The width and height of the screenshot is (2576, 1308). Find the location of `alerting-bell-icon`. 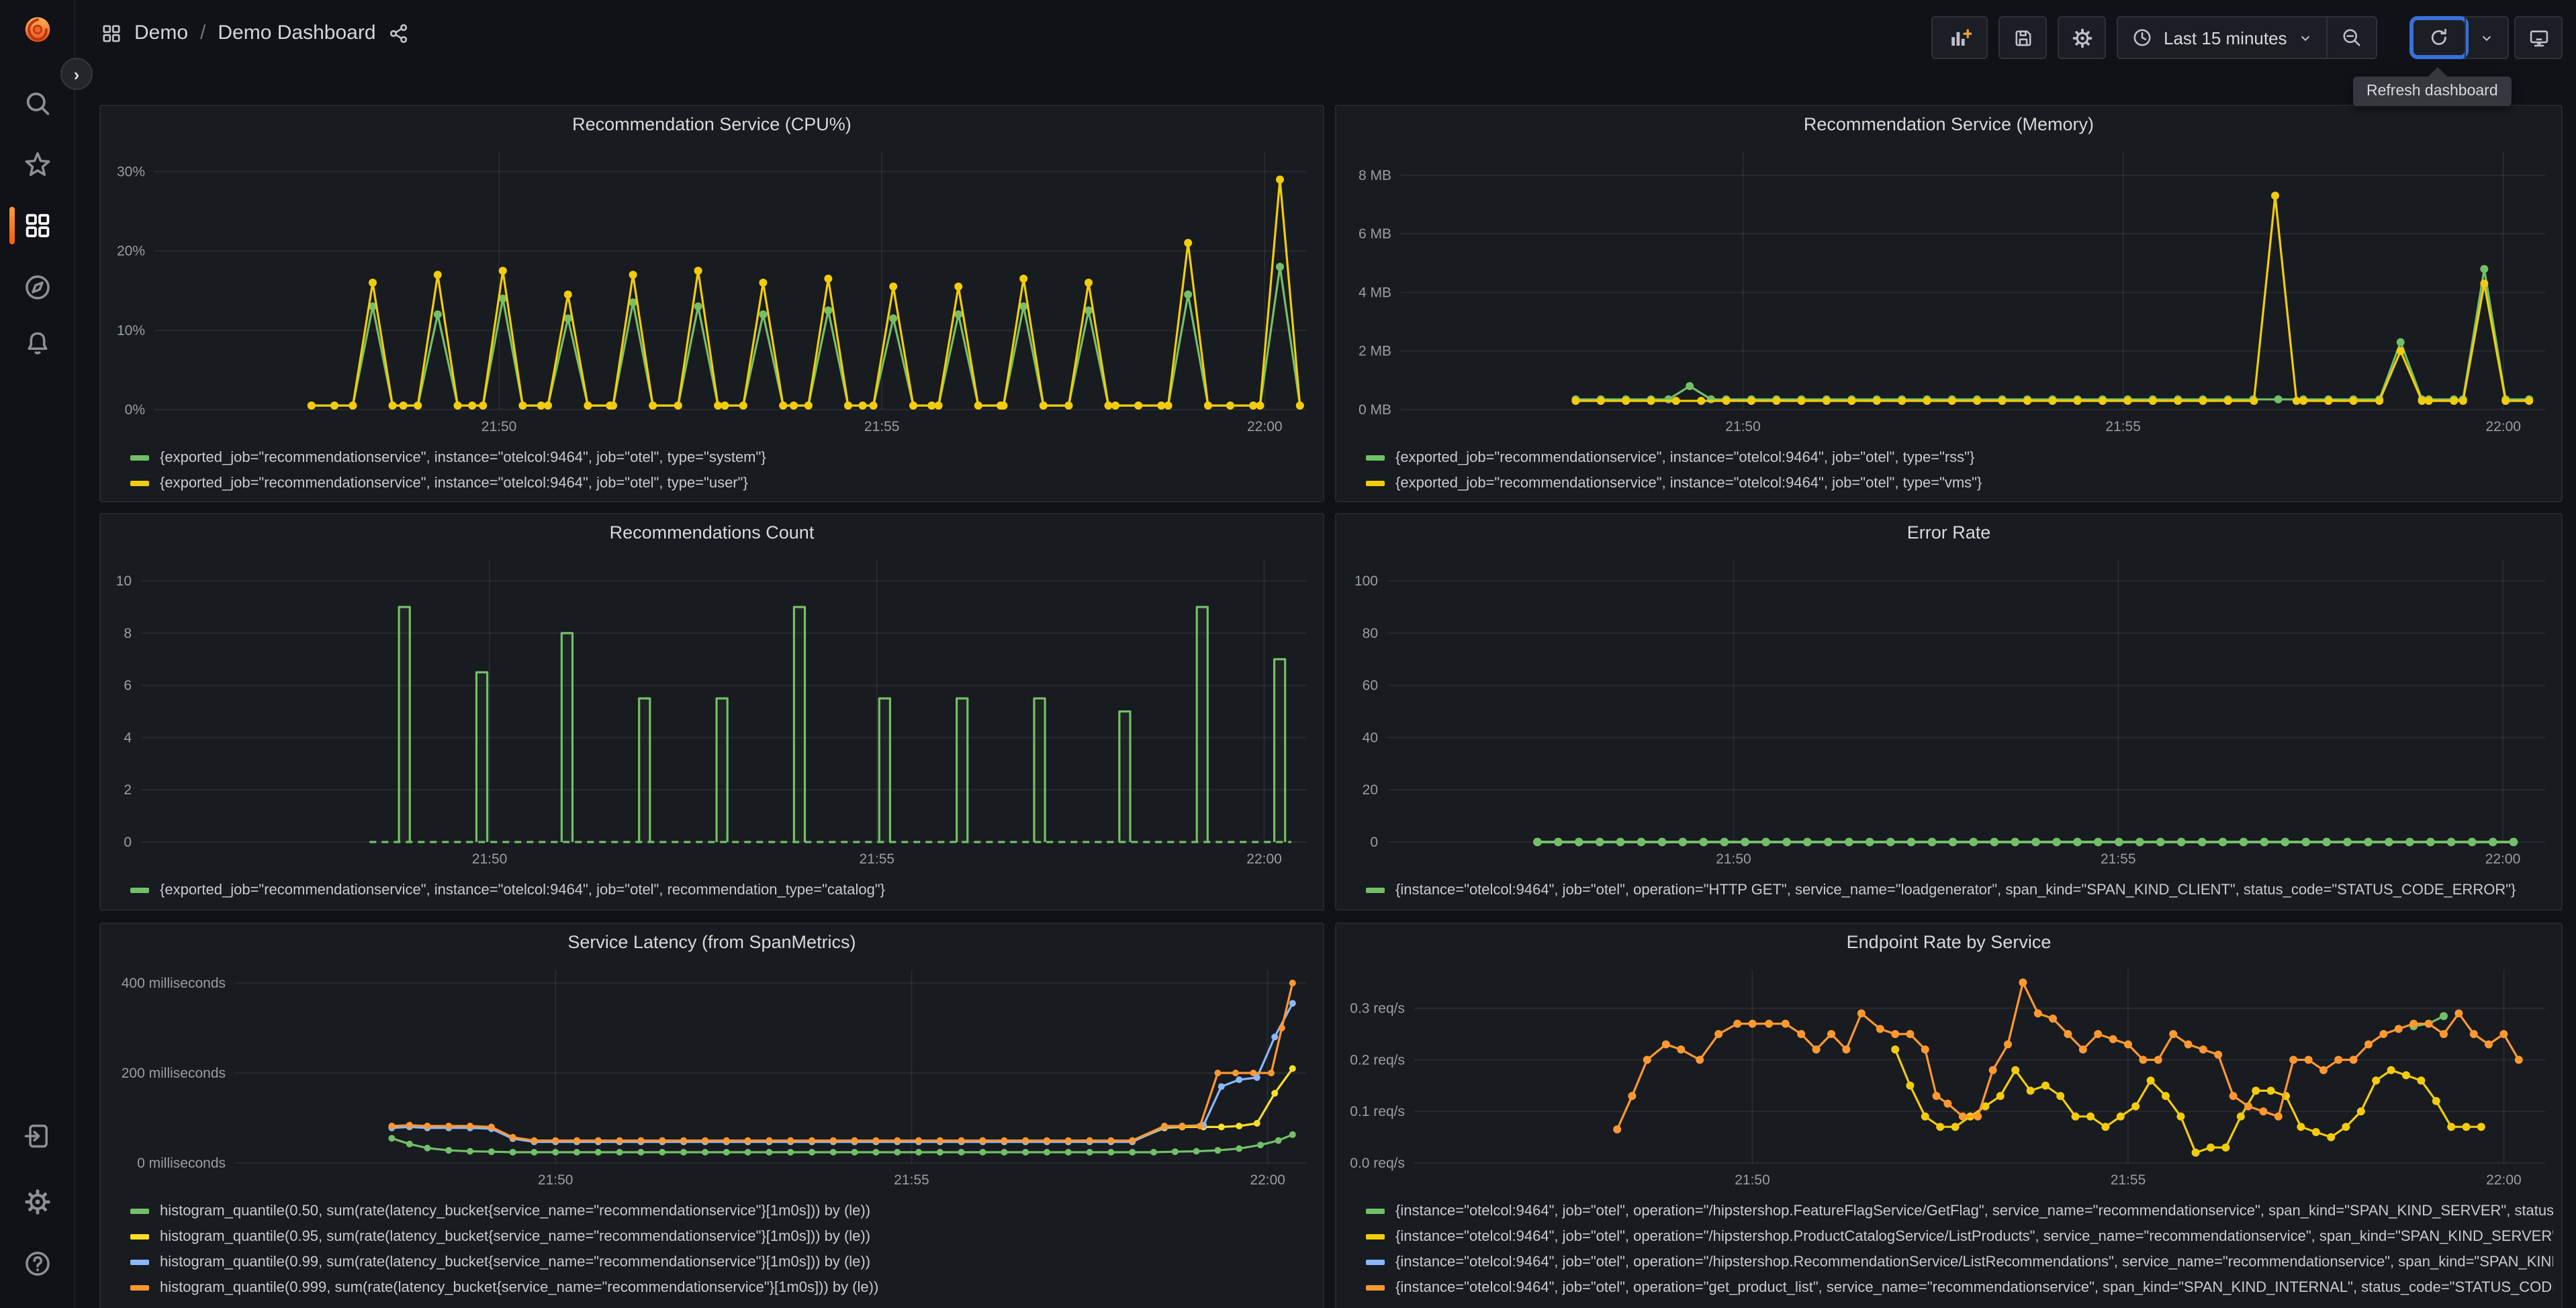

alerting-bell-icon is located at coordinates (37, 344).